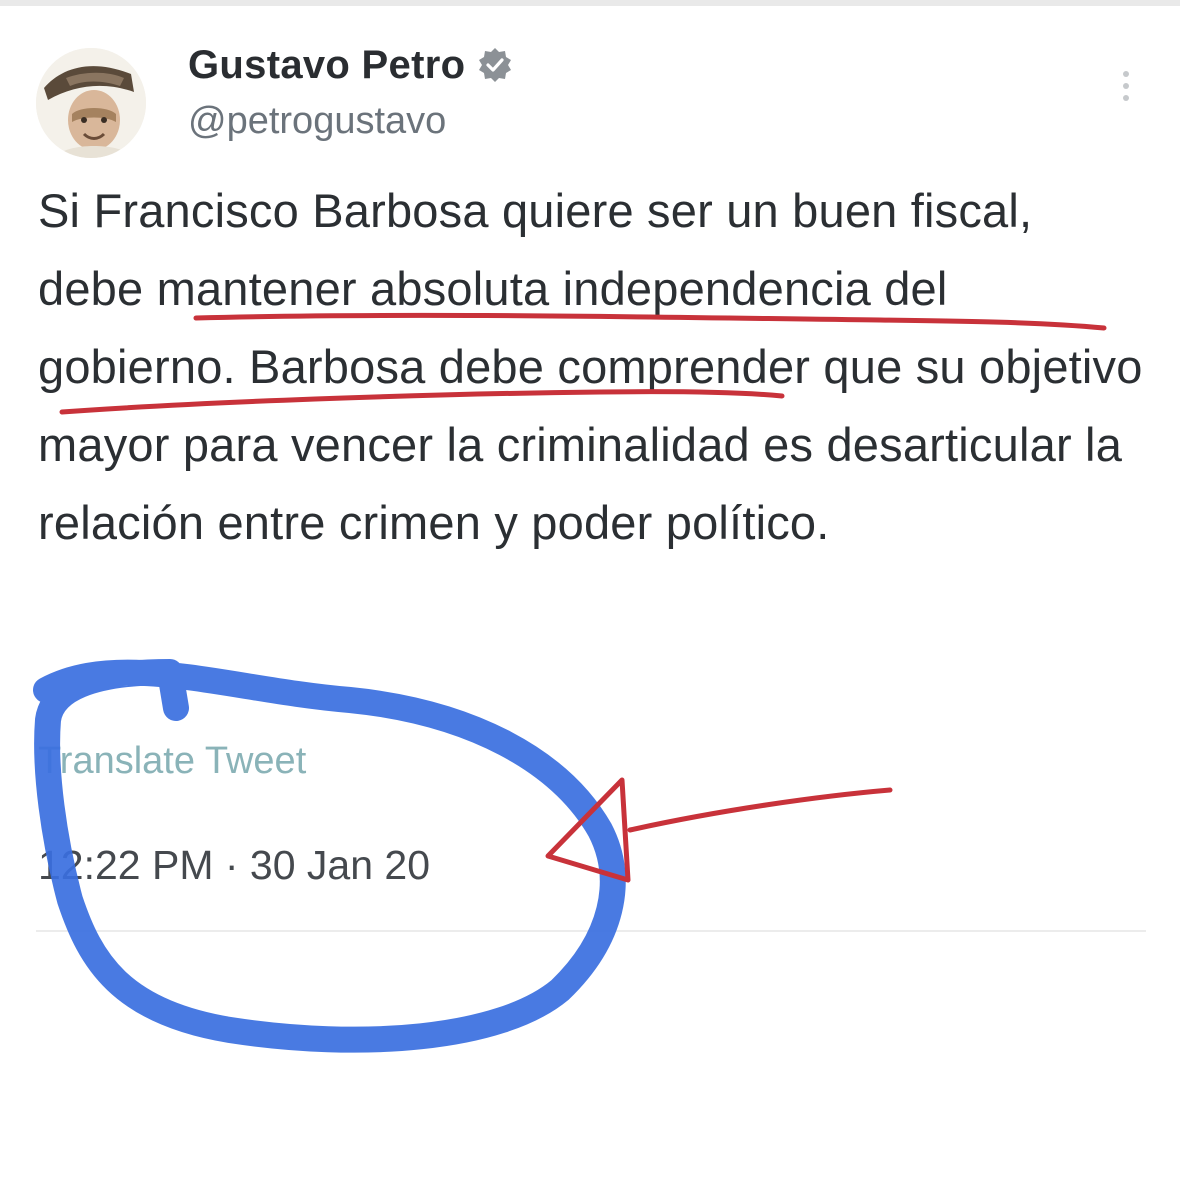 This screenshot has width=1180, height=1200. Describe the element at coordinates (1126, 87) in the screenshot. I see `more-vertical-icon` at that location.